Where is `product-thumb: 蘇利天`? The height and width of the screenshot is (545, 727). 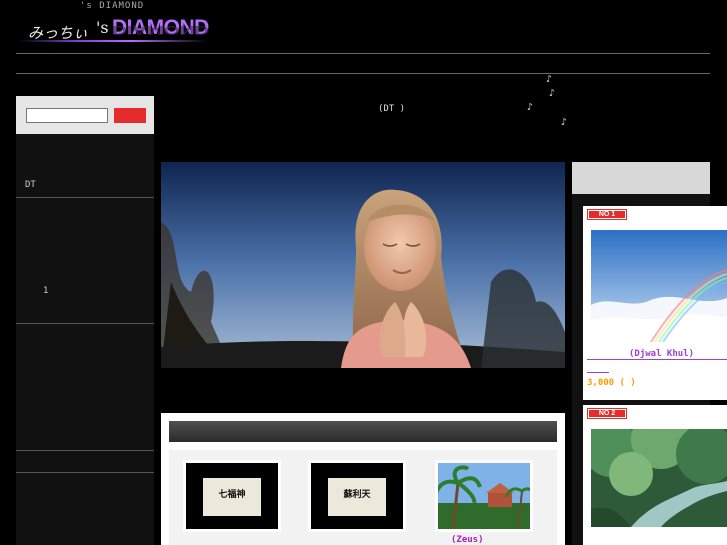
product-thumb: 蘇利天 is located at coordinates (357, 496).